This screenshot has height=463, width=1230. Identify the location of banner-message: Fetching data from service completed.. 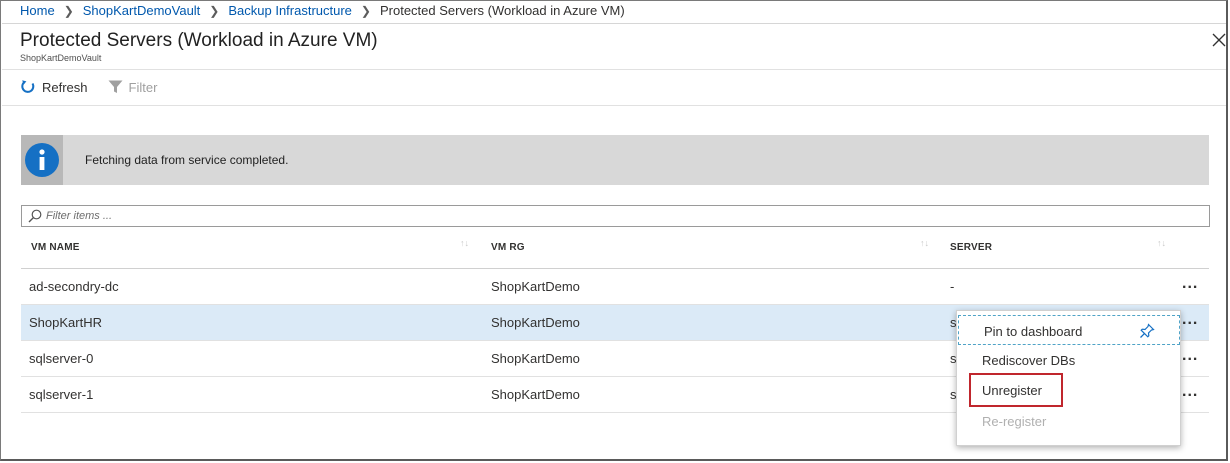
(187, 160).